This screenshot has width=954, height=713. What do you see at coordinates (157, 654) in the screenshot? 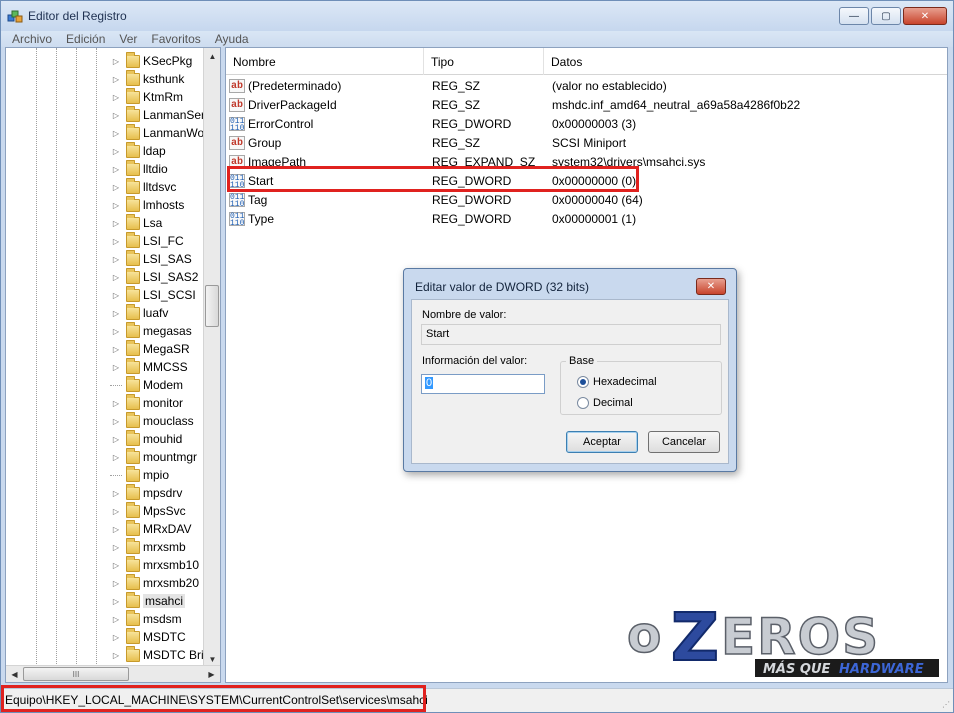
I see `tree-item-msdtc-bri: ▷ MSDTC Bri` at bounding box center [157, 654].